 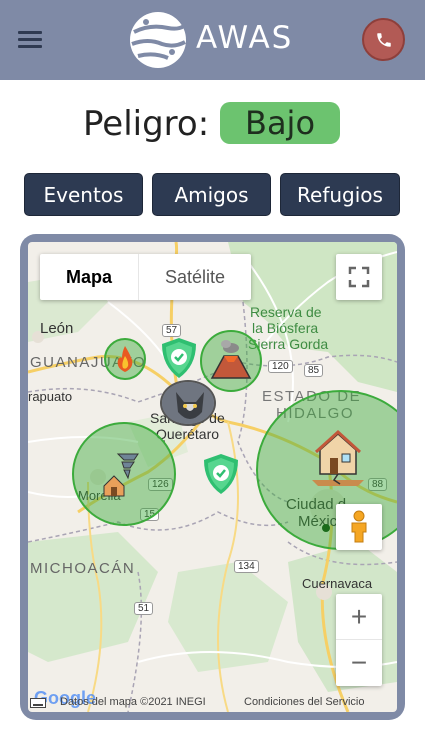 I want to click on friend-avatar-marker, so click(x=188, y=403).